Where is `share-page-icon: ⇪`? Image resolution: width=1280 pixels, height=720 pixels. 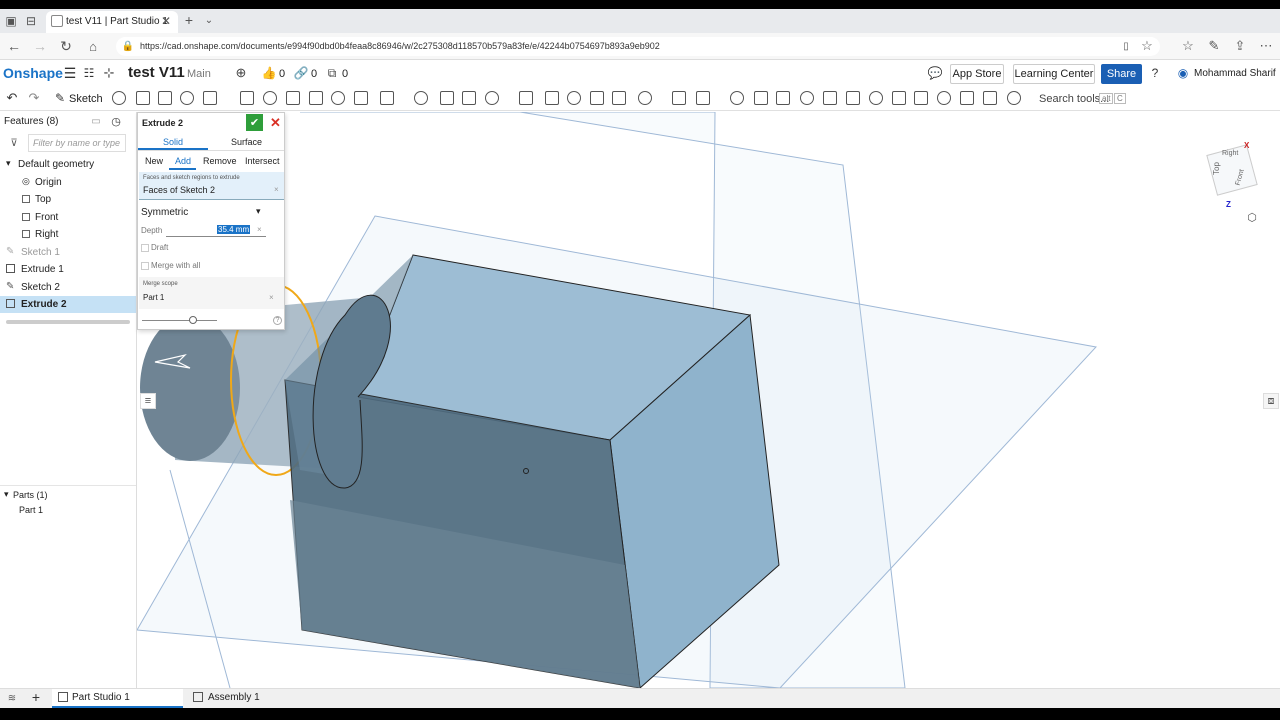 share-page-icon: ⇪ is located at coordinates (1240, 46).